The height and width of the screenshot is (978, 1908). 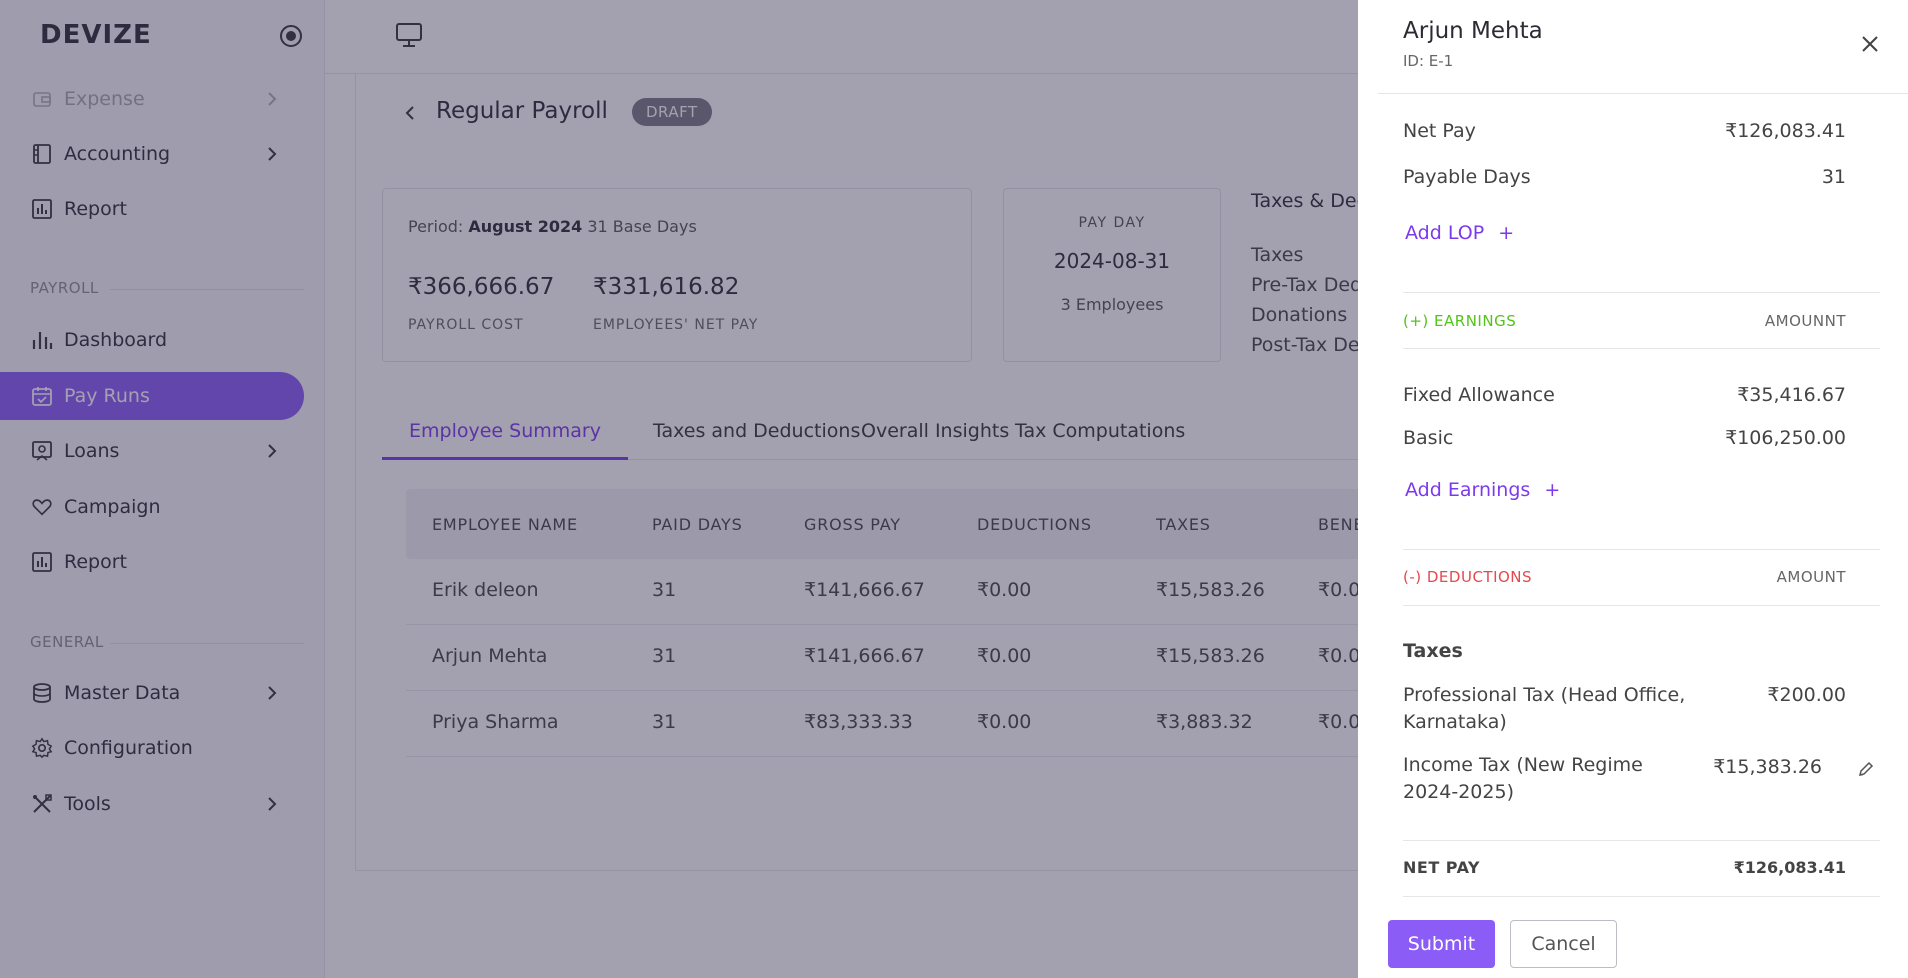 I want to click on add-earnings-button: Add Earnings +, so click(x=1482, y=490).